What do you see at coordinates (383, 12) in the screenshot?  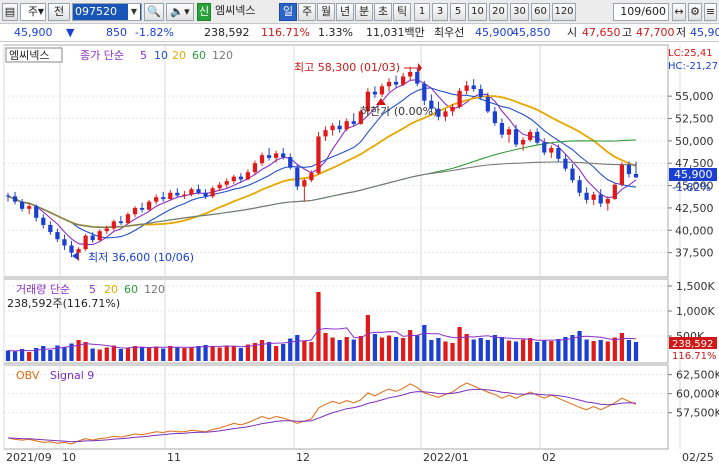 I see `period-tab-5: 초` at bounding box center [383, 12].